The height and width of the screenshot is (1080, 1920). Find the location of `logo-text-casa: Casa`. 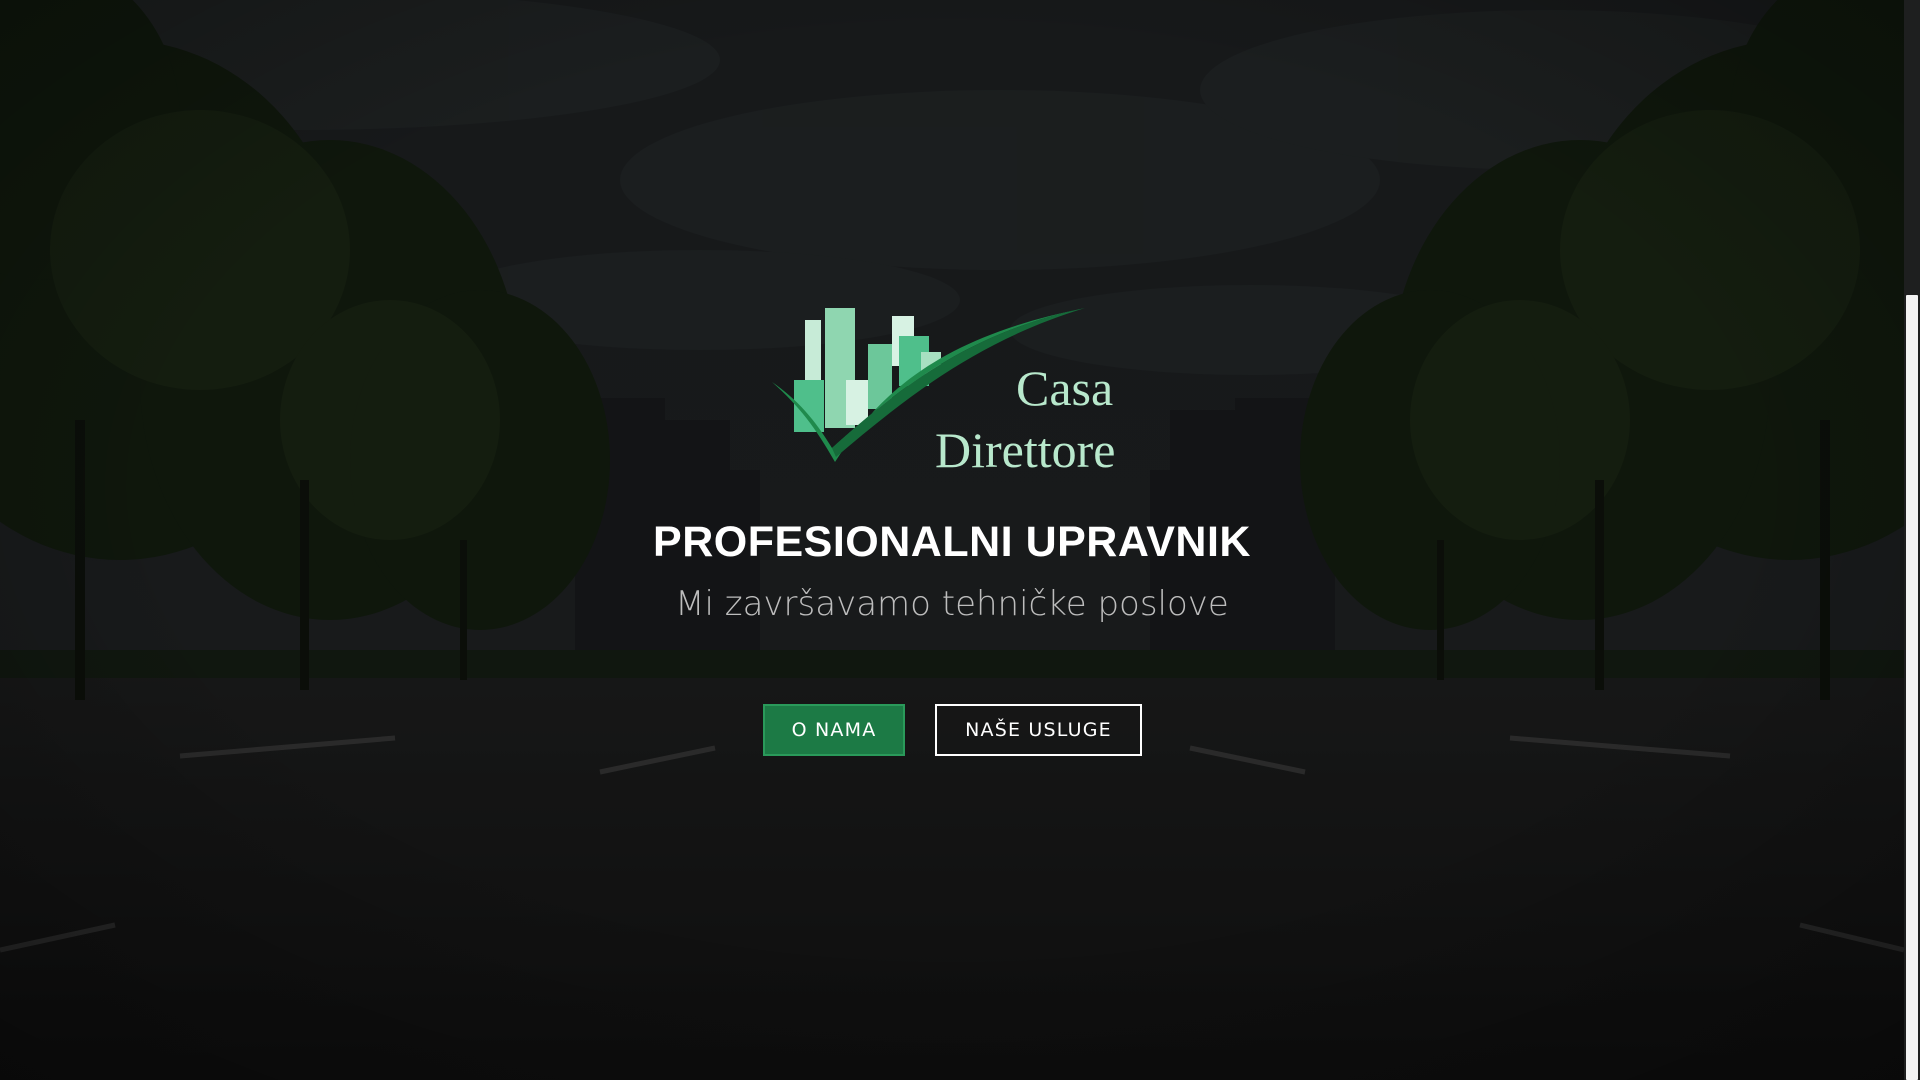

logo-text-casa: Casa is located at coordinates (1065, 388).